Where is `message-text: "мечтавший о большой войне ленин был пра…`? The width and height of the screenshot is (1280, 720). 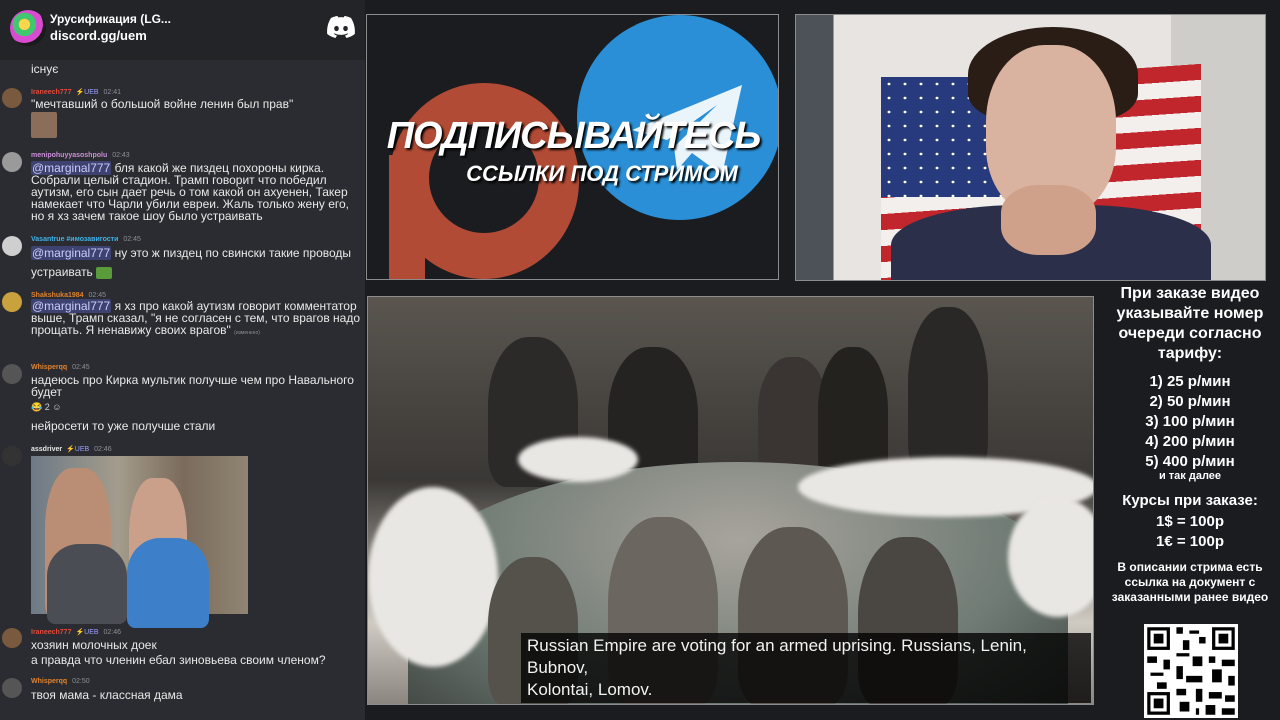
message-text: "мечтавший о большой войне ленин был пра… is located at coordinates (162, 104).